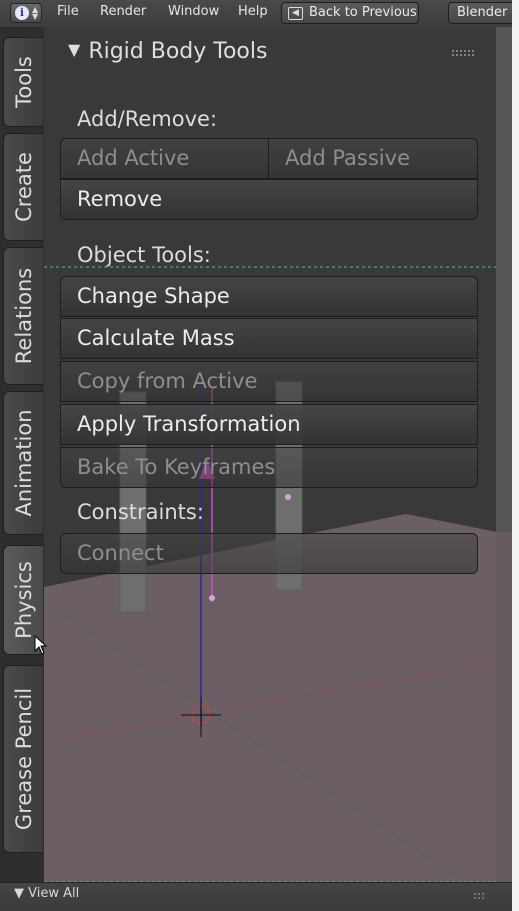 The image size is (519, 911). I want to click on tab-relations: Relations, so click(23, 316).